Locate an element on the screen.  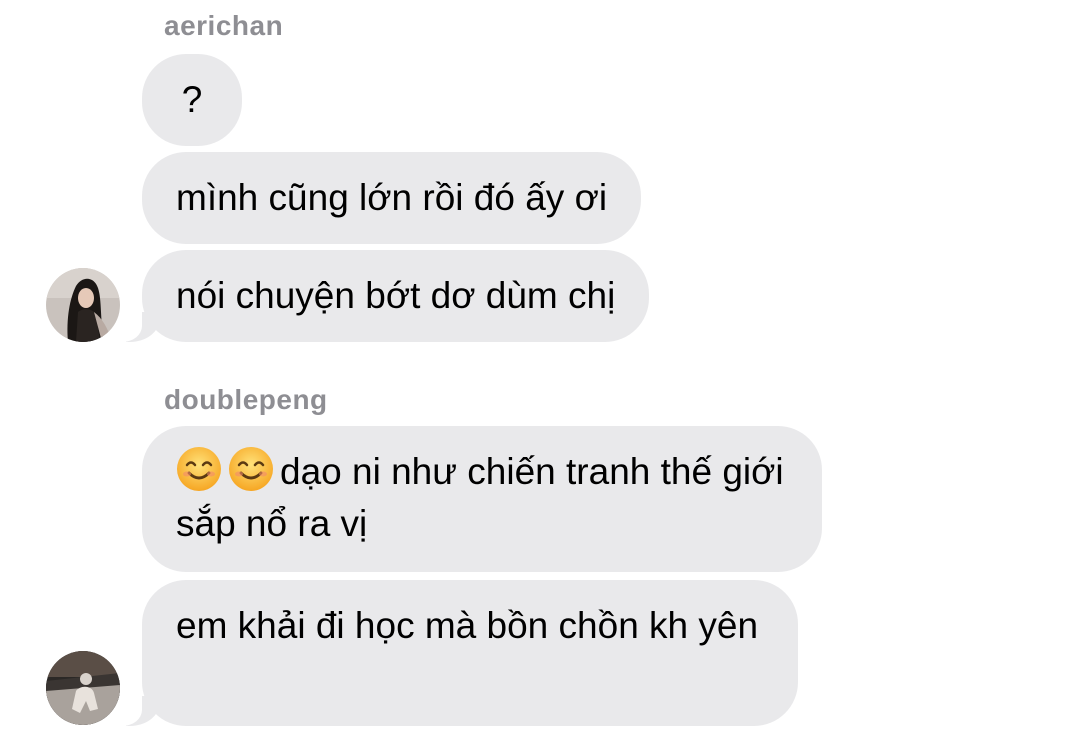
avatar-doublepeng is located at coordinates (83, 688).